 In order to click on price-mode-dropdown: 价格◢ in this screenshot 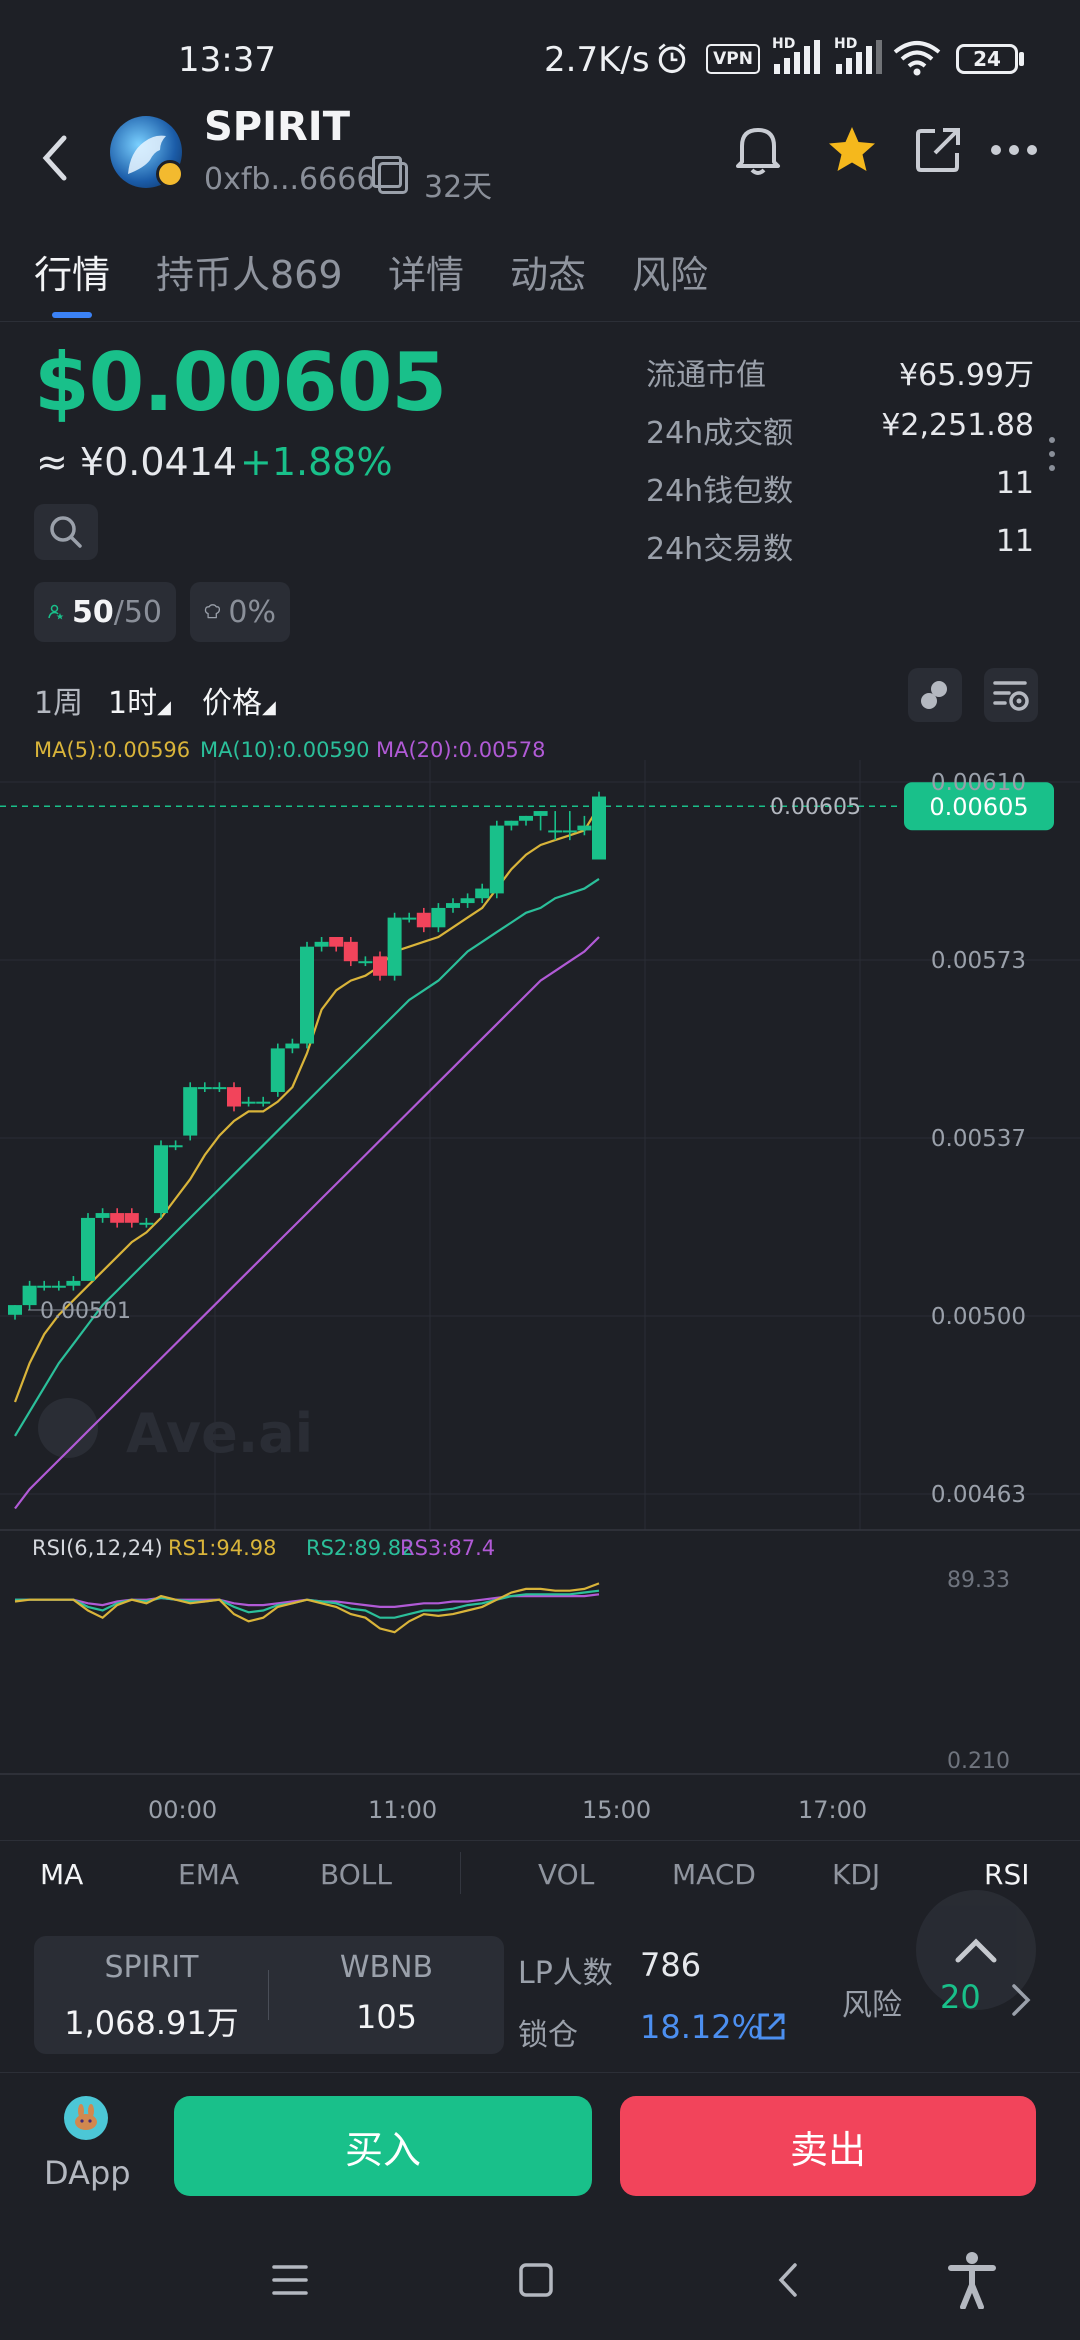, I will do `click(239, 700)`.